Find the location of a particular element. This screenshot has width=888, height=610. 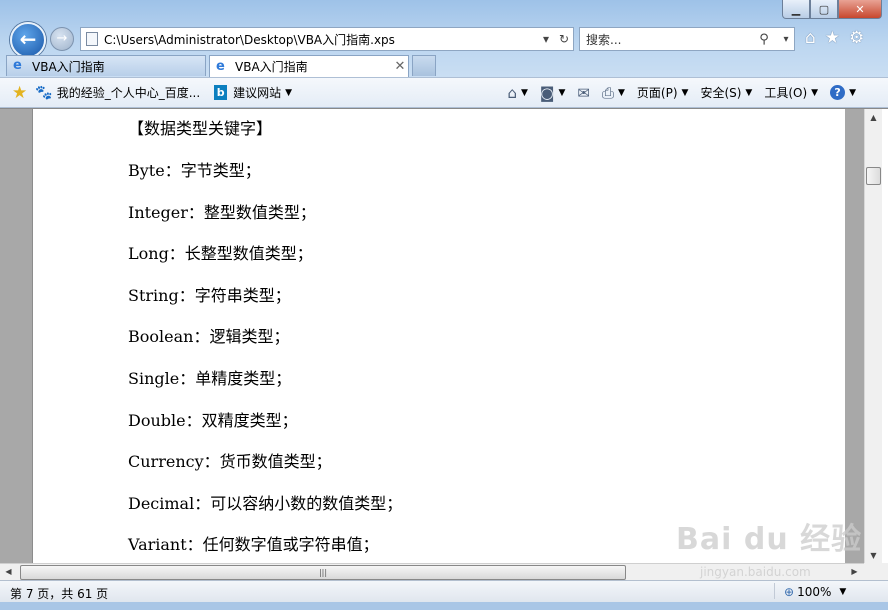

favorites-star-icon: ★ is located at coordinates (832, 38).